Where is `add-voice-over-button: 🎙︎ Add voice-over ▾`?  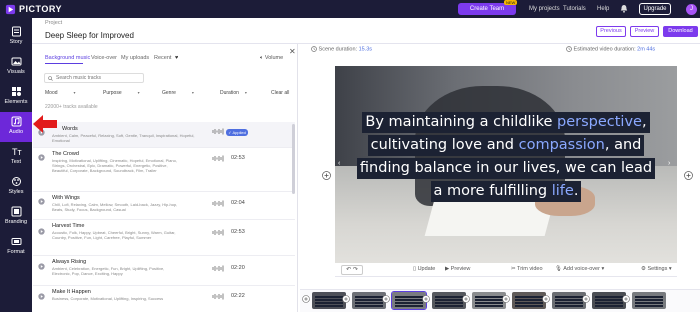
add-voice-over-button: 🎙︎ Add voice-over ▾ is located at coordinates (579, 269).